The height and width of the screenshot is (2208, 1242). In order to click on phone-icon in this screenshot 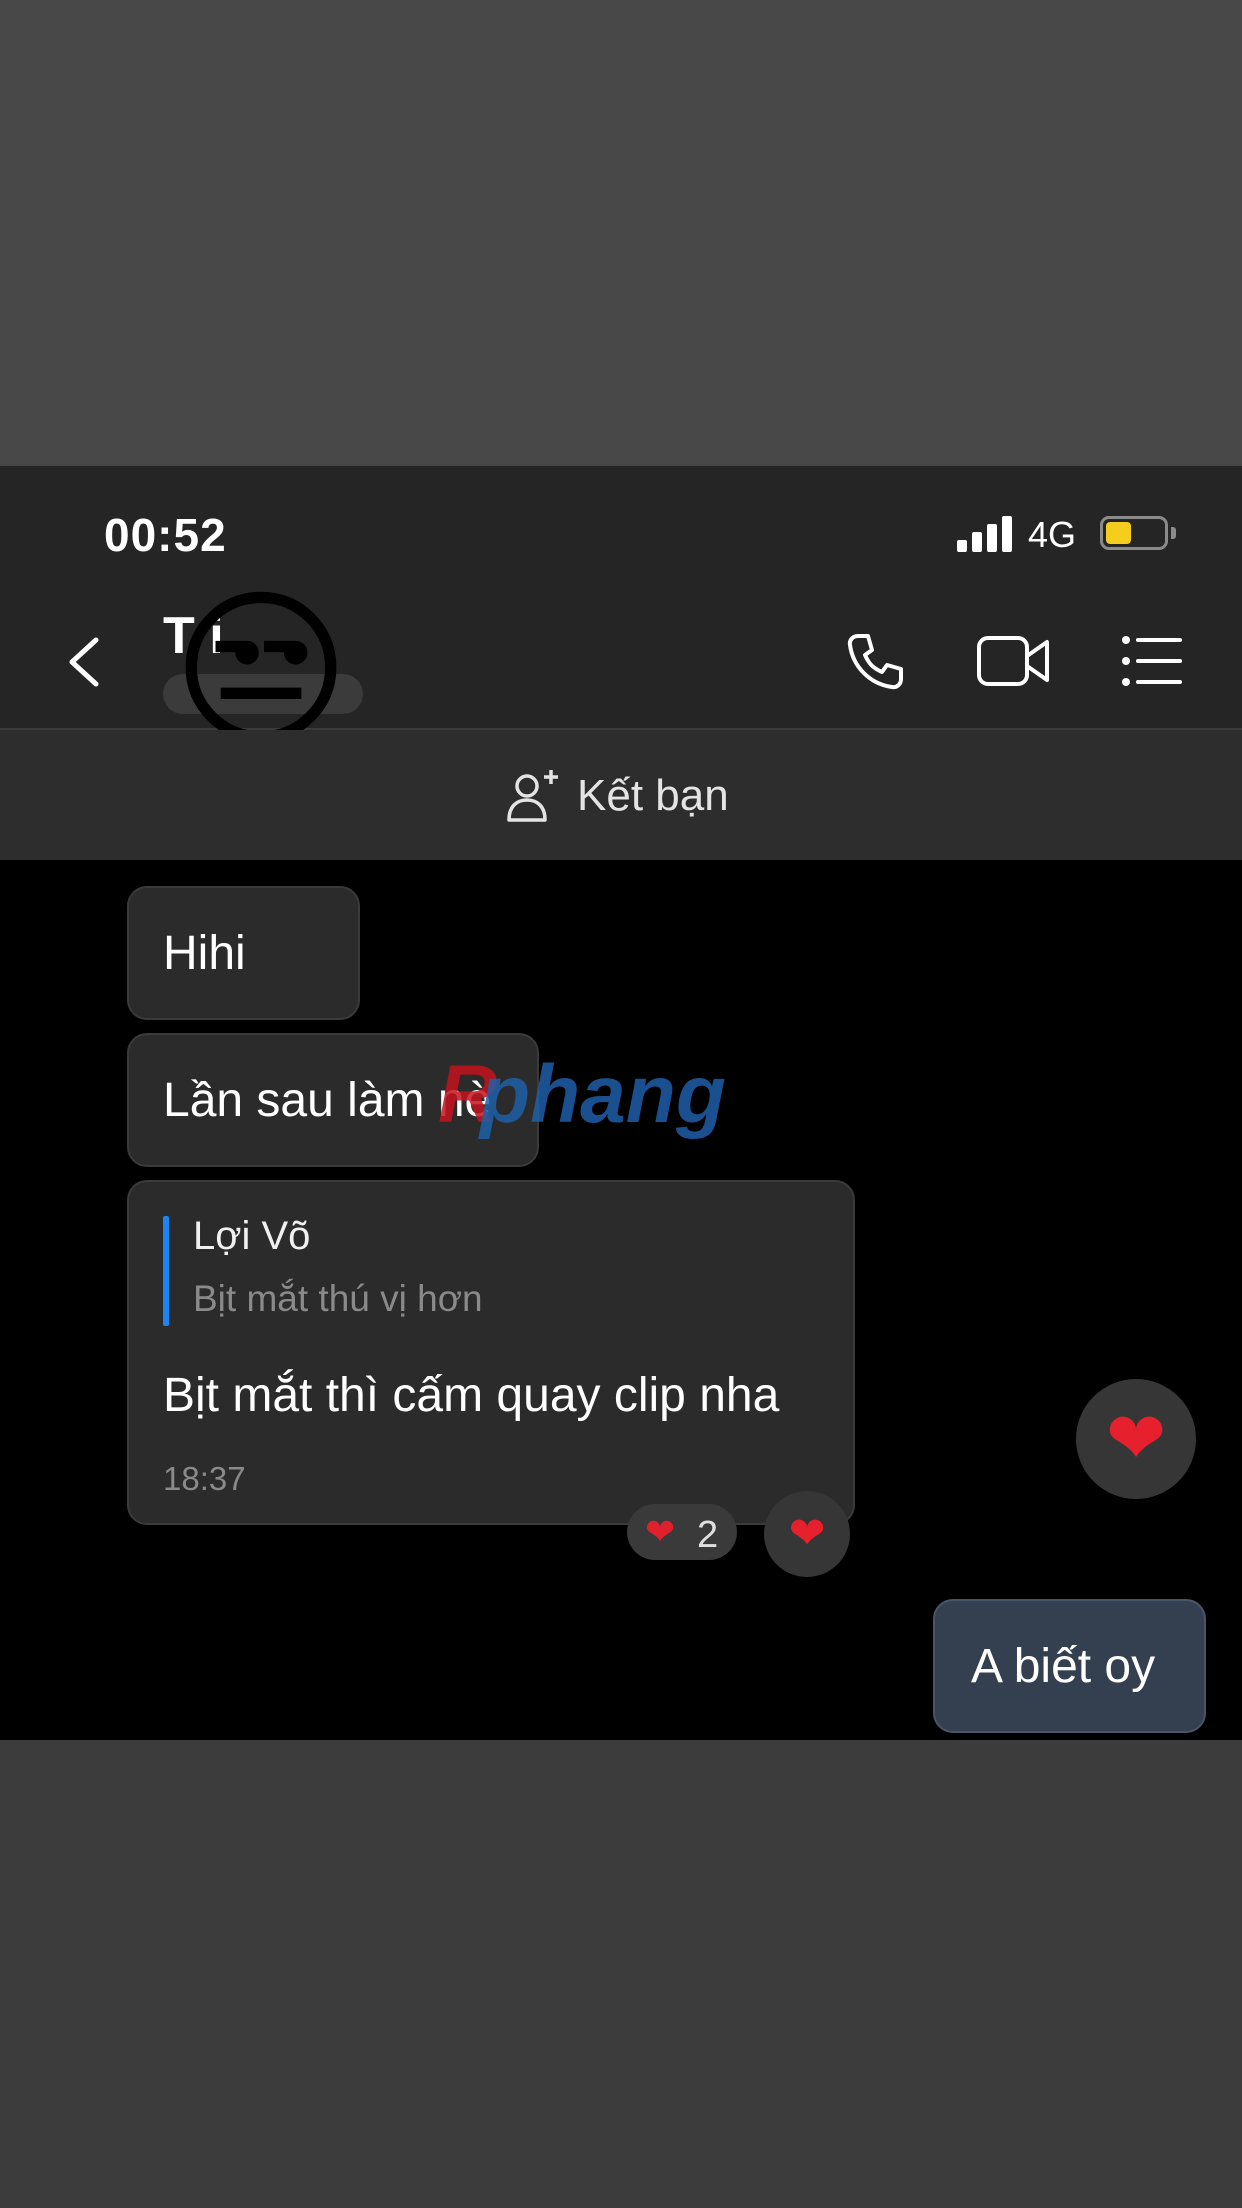, I will do `click(875, 662)`.